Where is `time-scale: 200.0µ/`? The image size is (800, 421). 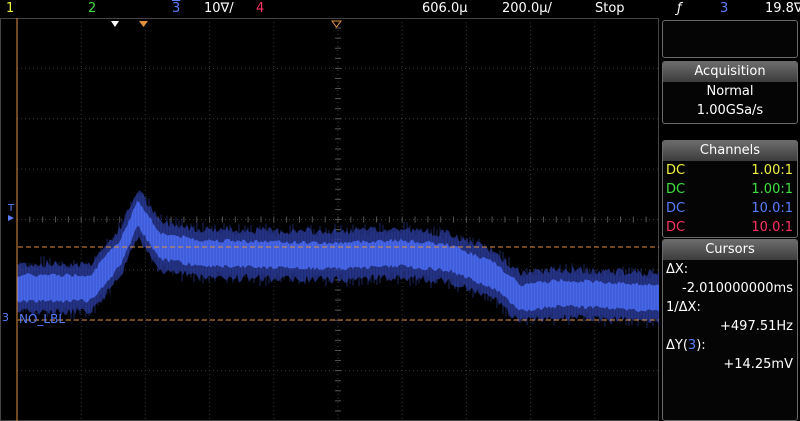 time-scale: 200.0µ/ is located at coordinates (527, 8).